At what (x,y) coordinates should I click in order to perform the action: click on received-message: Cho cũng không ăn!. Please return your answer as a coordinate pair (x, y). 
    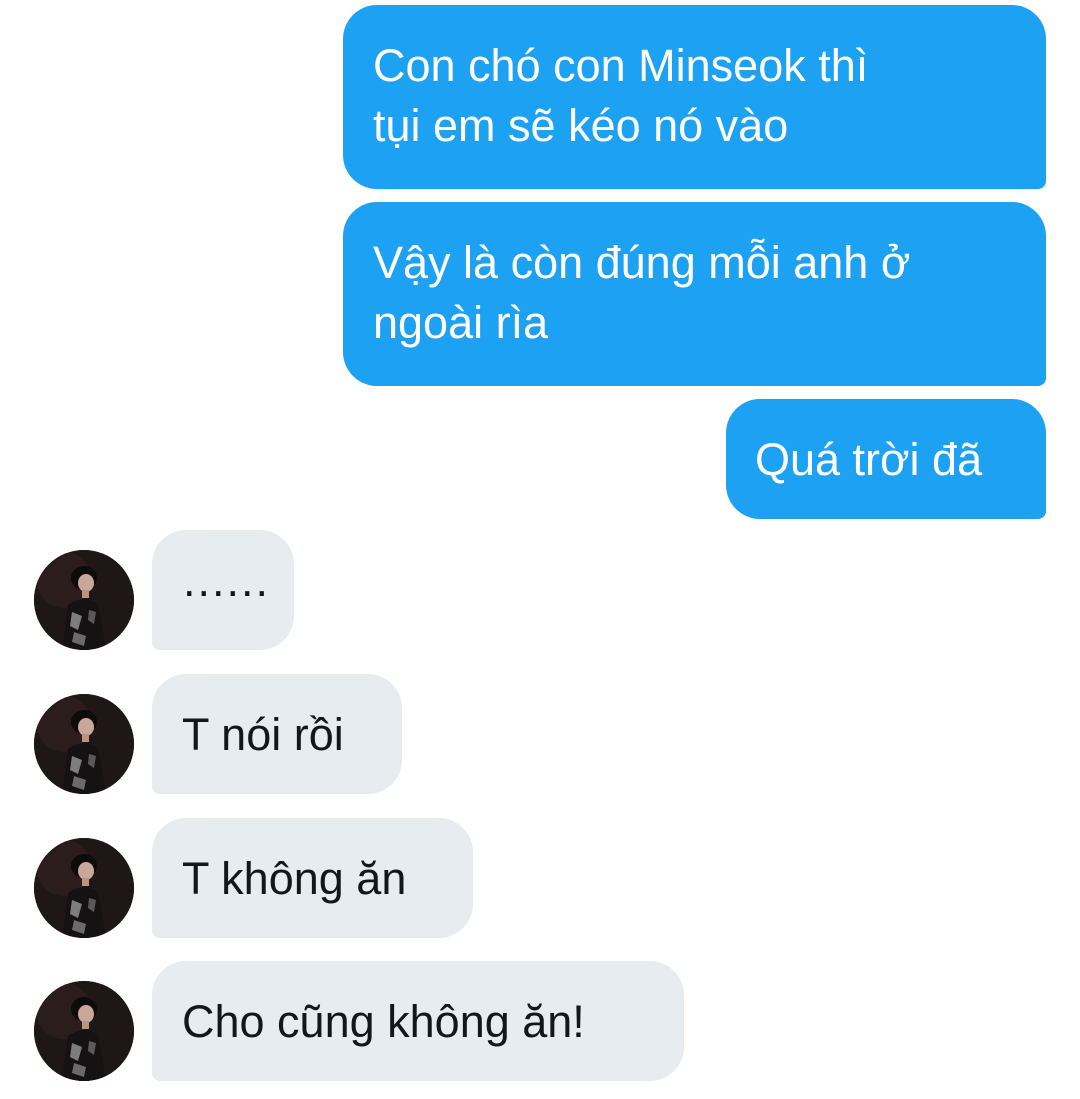
    Looking at the image, I should click on (418, 1021).